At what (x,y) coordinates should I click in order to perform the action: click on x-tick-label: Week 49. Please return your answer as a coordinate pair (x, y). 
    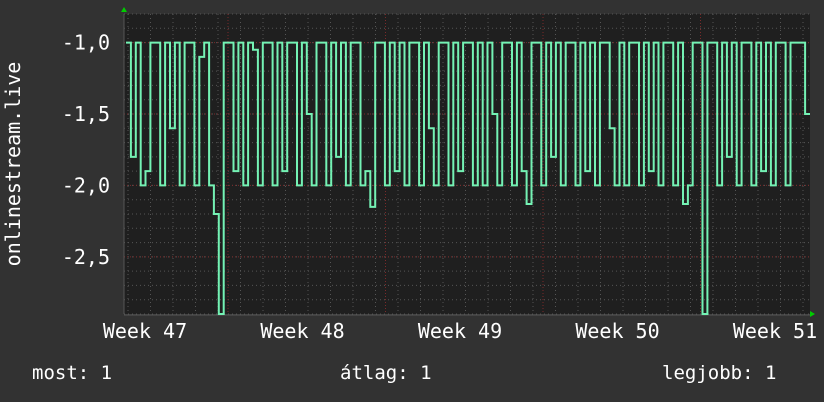
    Looking at the image, I should click on (460, 331).